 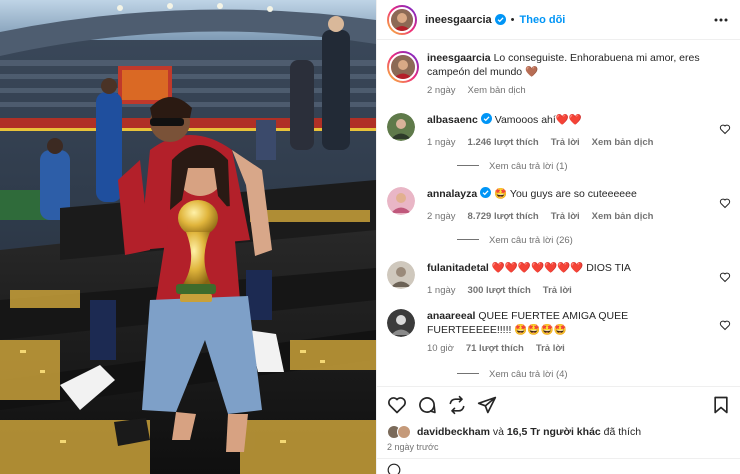 What do you see at coordinates (558, 403) in the screenshot?
I see `post-action-bar` at bounding box center [558, 403].